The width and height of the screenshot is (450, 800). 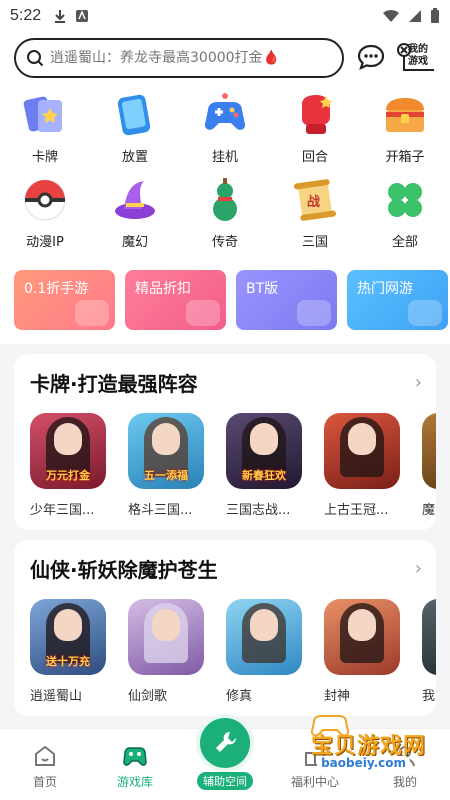 I want to click on boxing-glove-icon, so click(x=315, y=115).